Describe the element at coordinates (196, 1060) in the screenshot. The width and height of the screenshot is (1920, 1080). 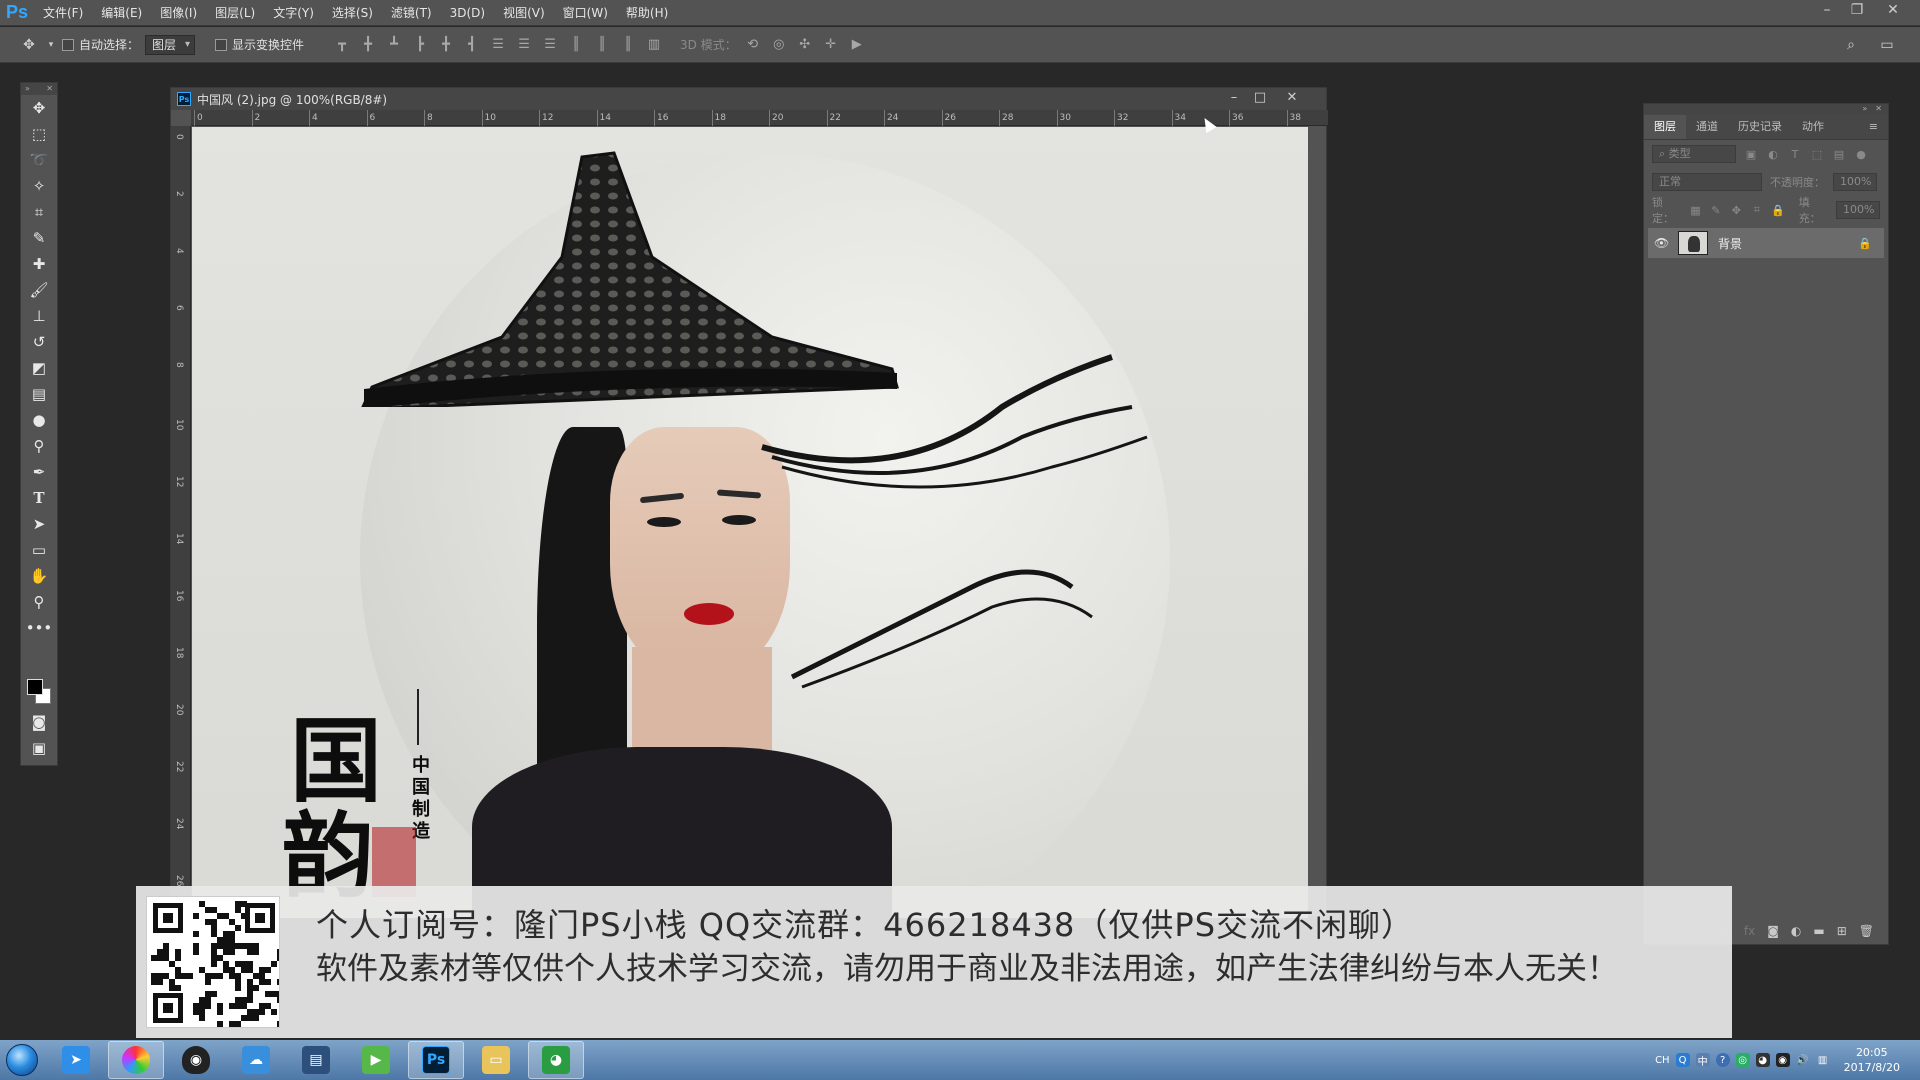
I see `taskbar-app-qq: ◉` at that location.